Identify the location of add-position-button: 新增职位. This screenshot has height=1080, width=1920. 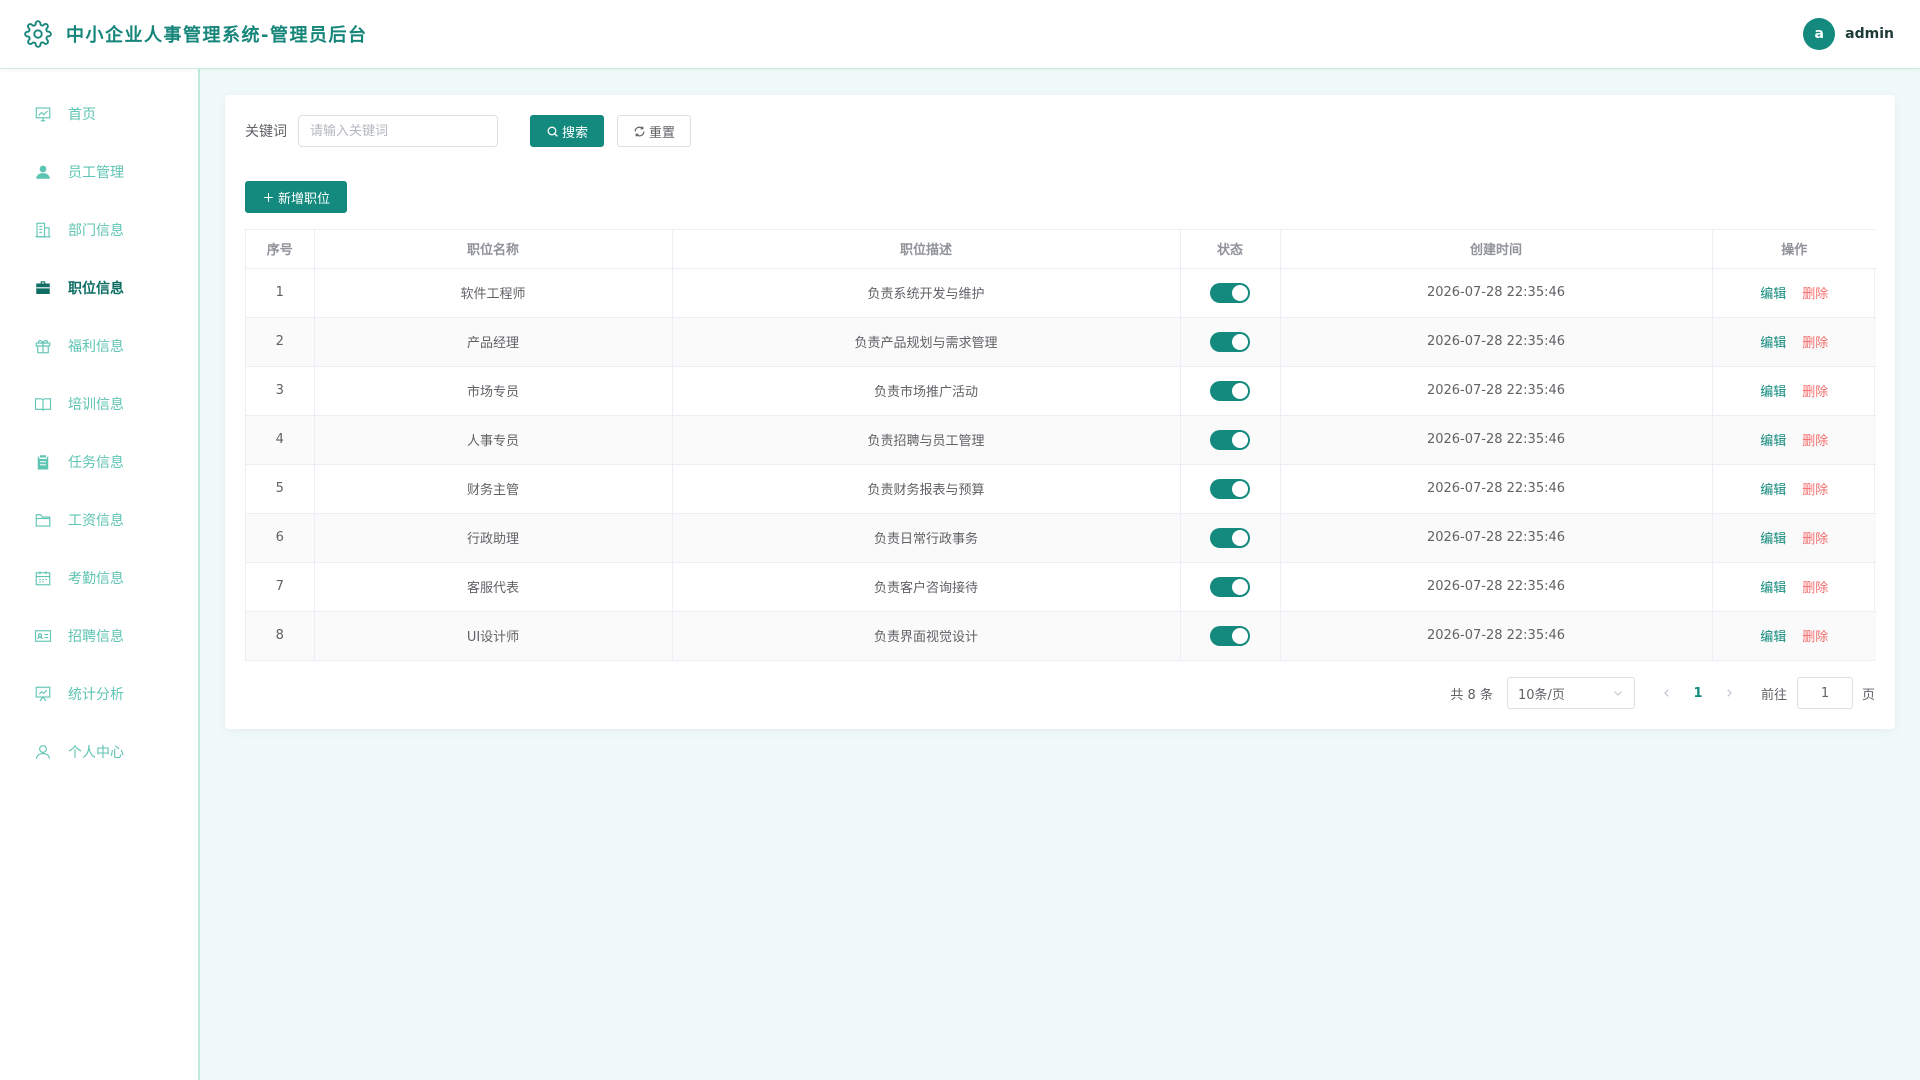
(296, 197).